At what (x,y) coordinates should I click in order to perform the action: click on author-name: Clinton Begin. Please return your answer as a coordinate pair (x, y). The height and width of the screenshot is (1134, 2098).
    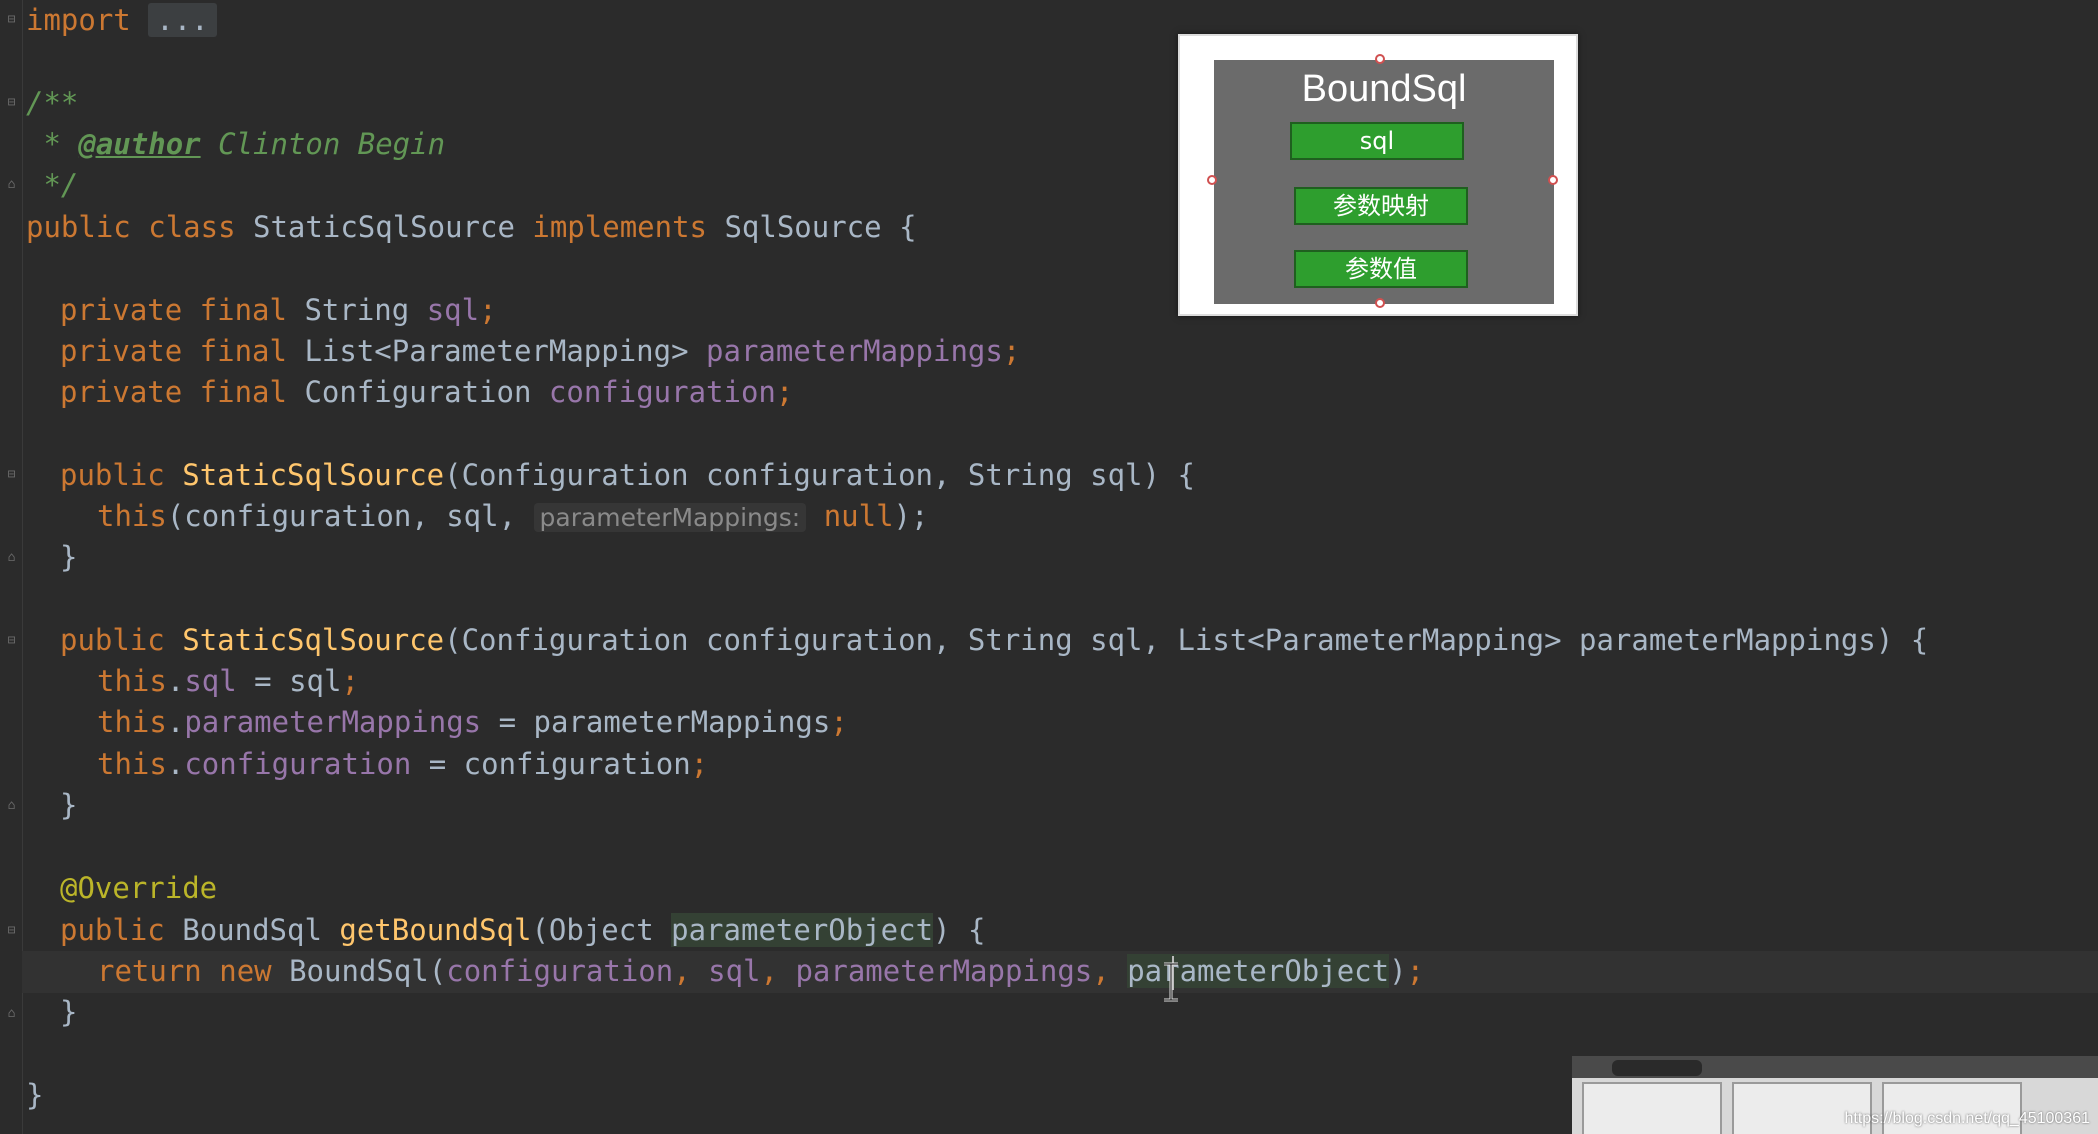
    Looking at the image, I should click on (323, 144).